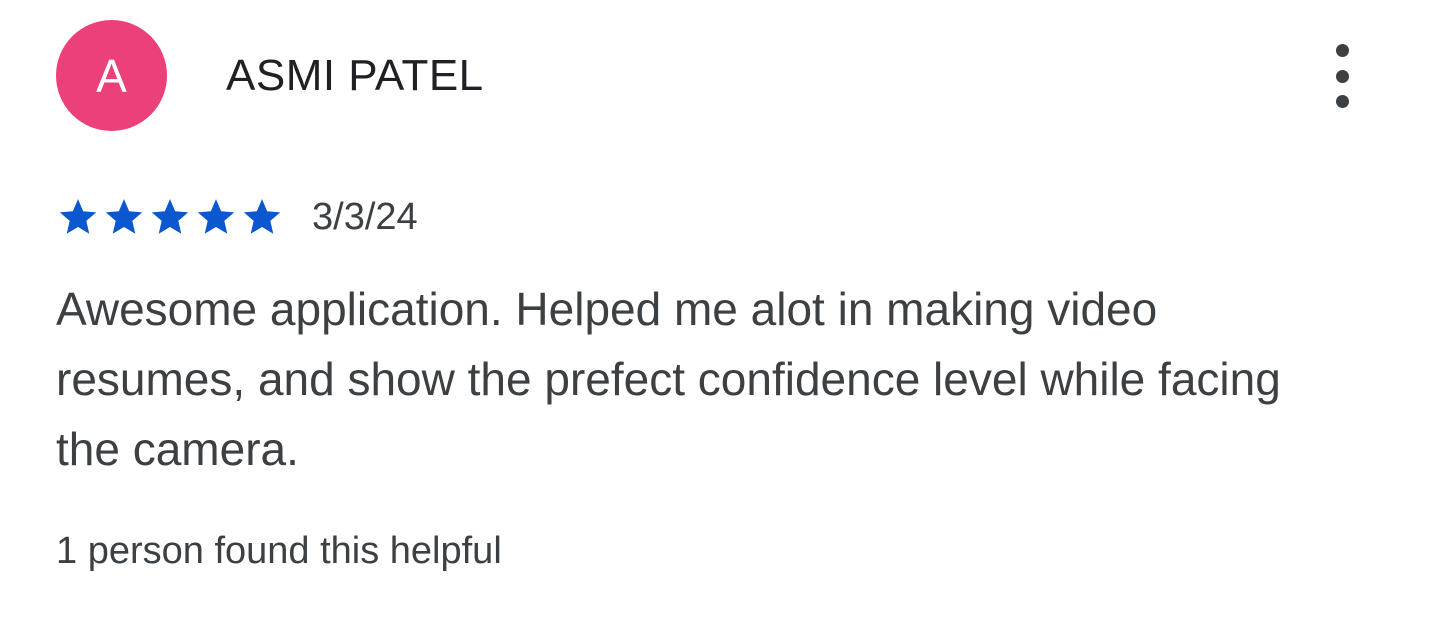  I want to click on more-options-button, so click(1342, 76).